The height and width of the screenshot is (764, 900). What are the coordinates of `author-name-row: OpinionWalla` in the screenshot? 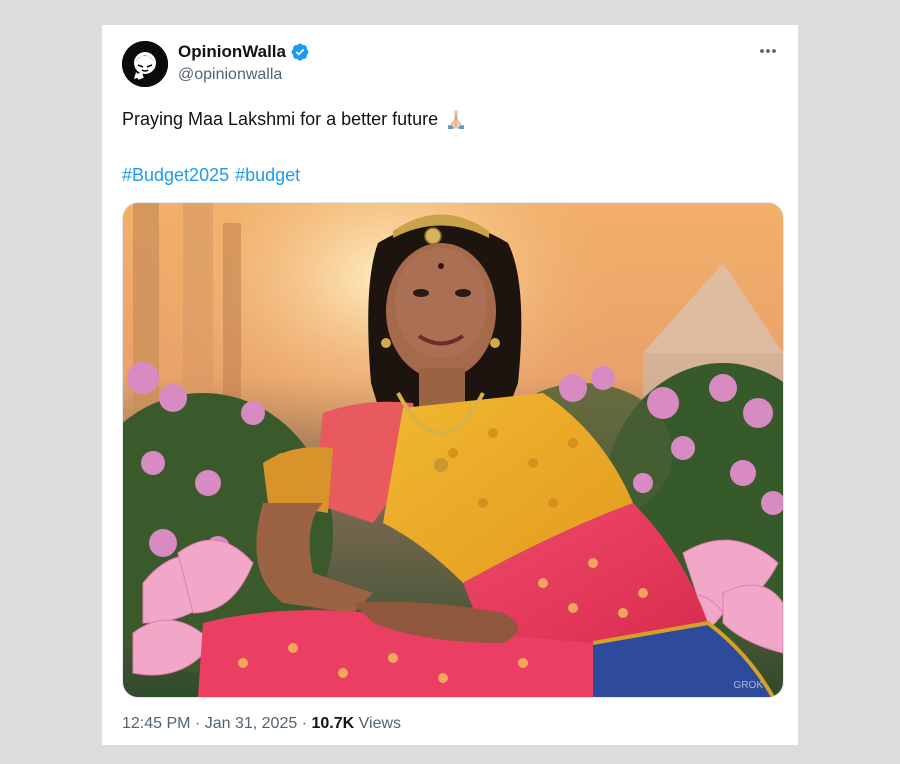 It's located at (244, 52).